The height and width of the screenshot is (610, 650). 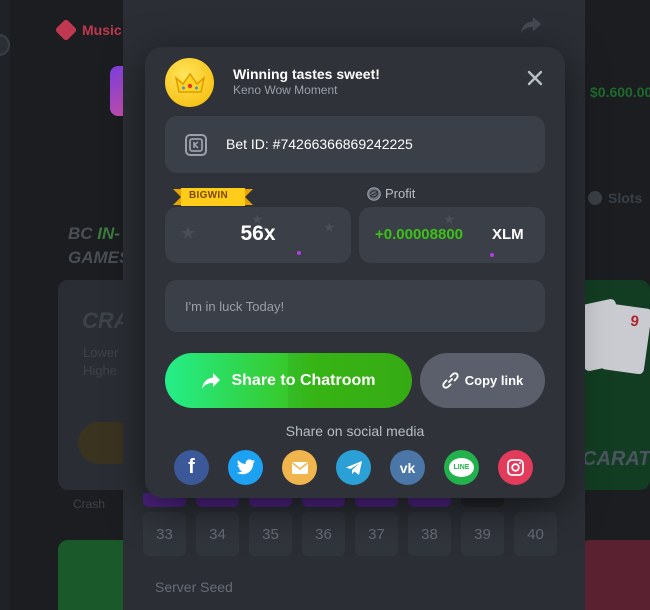 I want to click on multiplier-box: ★ ★ ★ 56x, so click(x=258, y=235).